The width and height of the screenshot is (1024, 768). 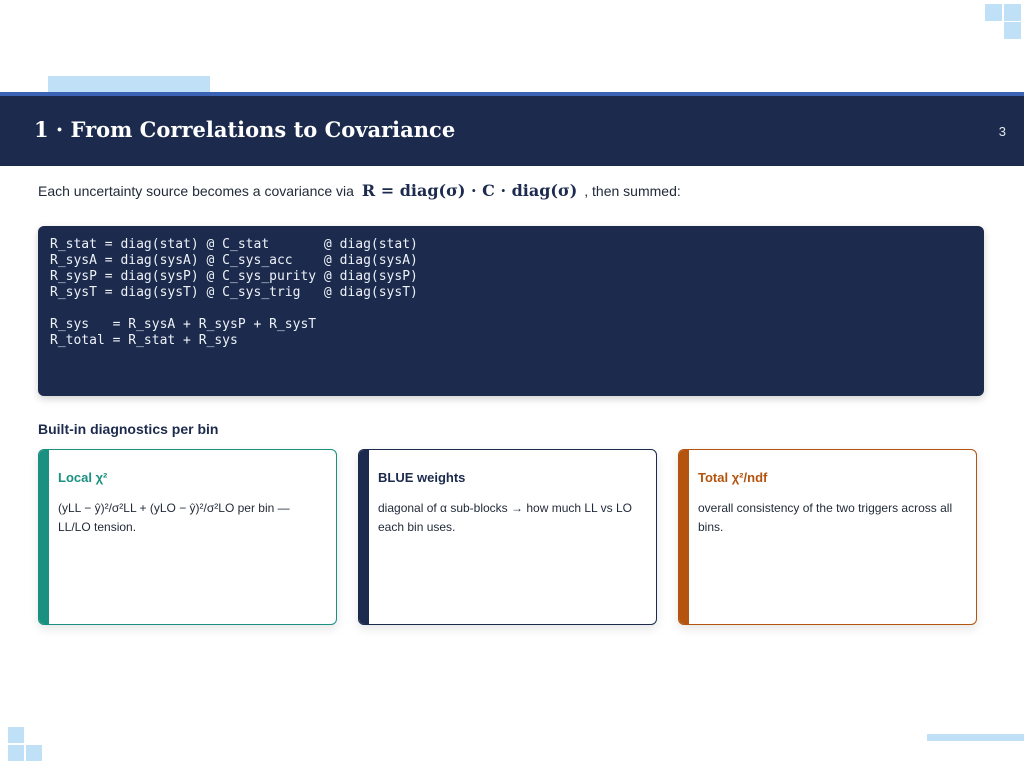 What do you see at coordinates (632, 191) in the screenshot?
I see `intro-text-after: , then summed:` at bounding box center [632, 191].